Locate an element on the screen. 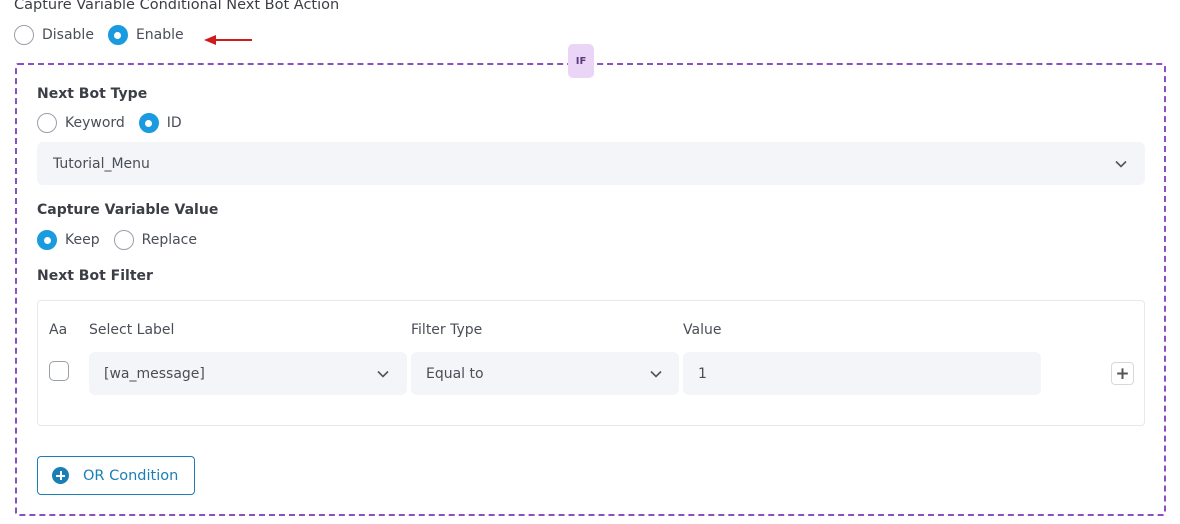 This screenshot has width=1180, height=524. value-input: 1 is located at coordinates (862, 373).